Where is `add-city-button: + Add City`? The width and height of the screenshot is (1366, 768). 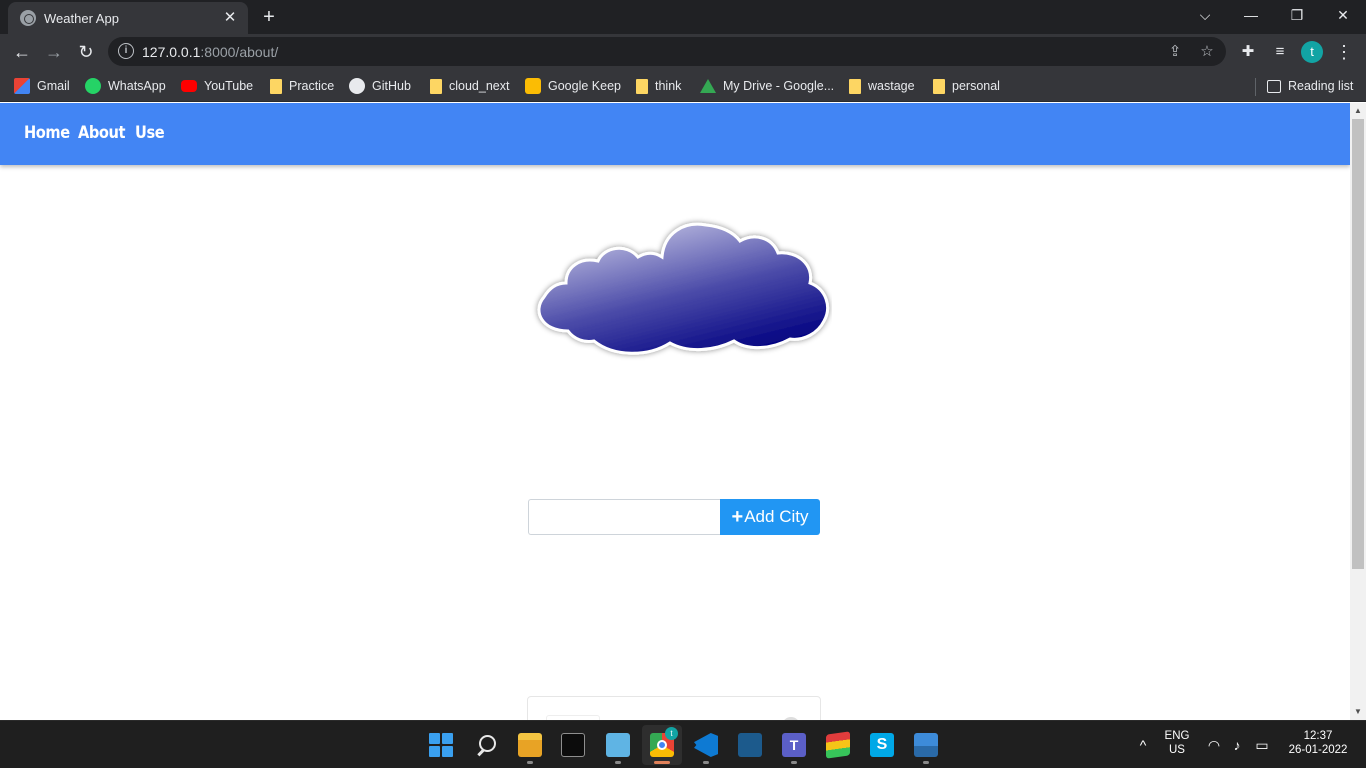 add-city-button: + Add City is located at coordinates (770, 517).